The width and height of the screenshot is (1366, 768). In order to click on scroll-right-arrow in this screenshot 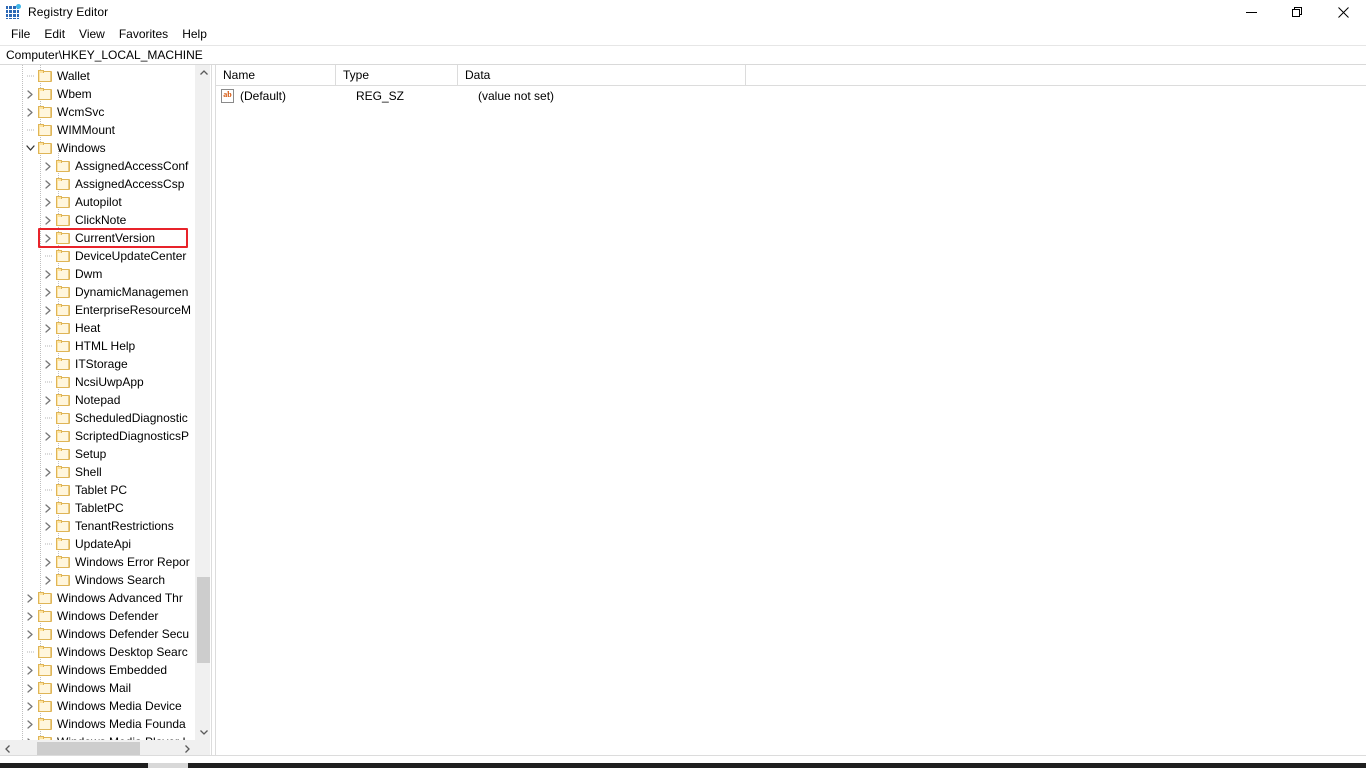, I will do `click(187, 748)`.